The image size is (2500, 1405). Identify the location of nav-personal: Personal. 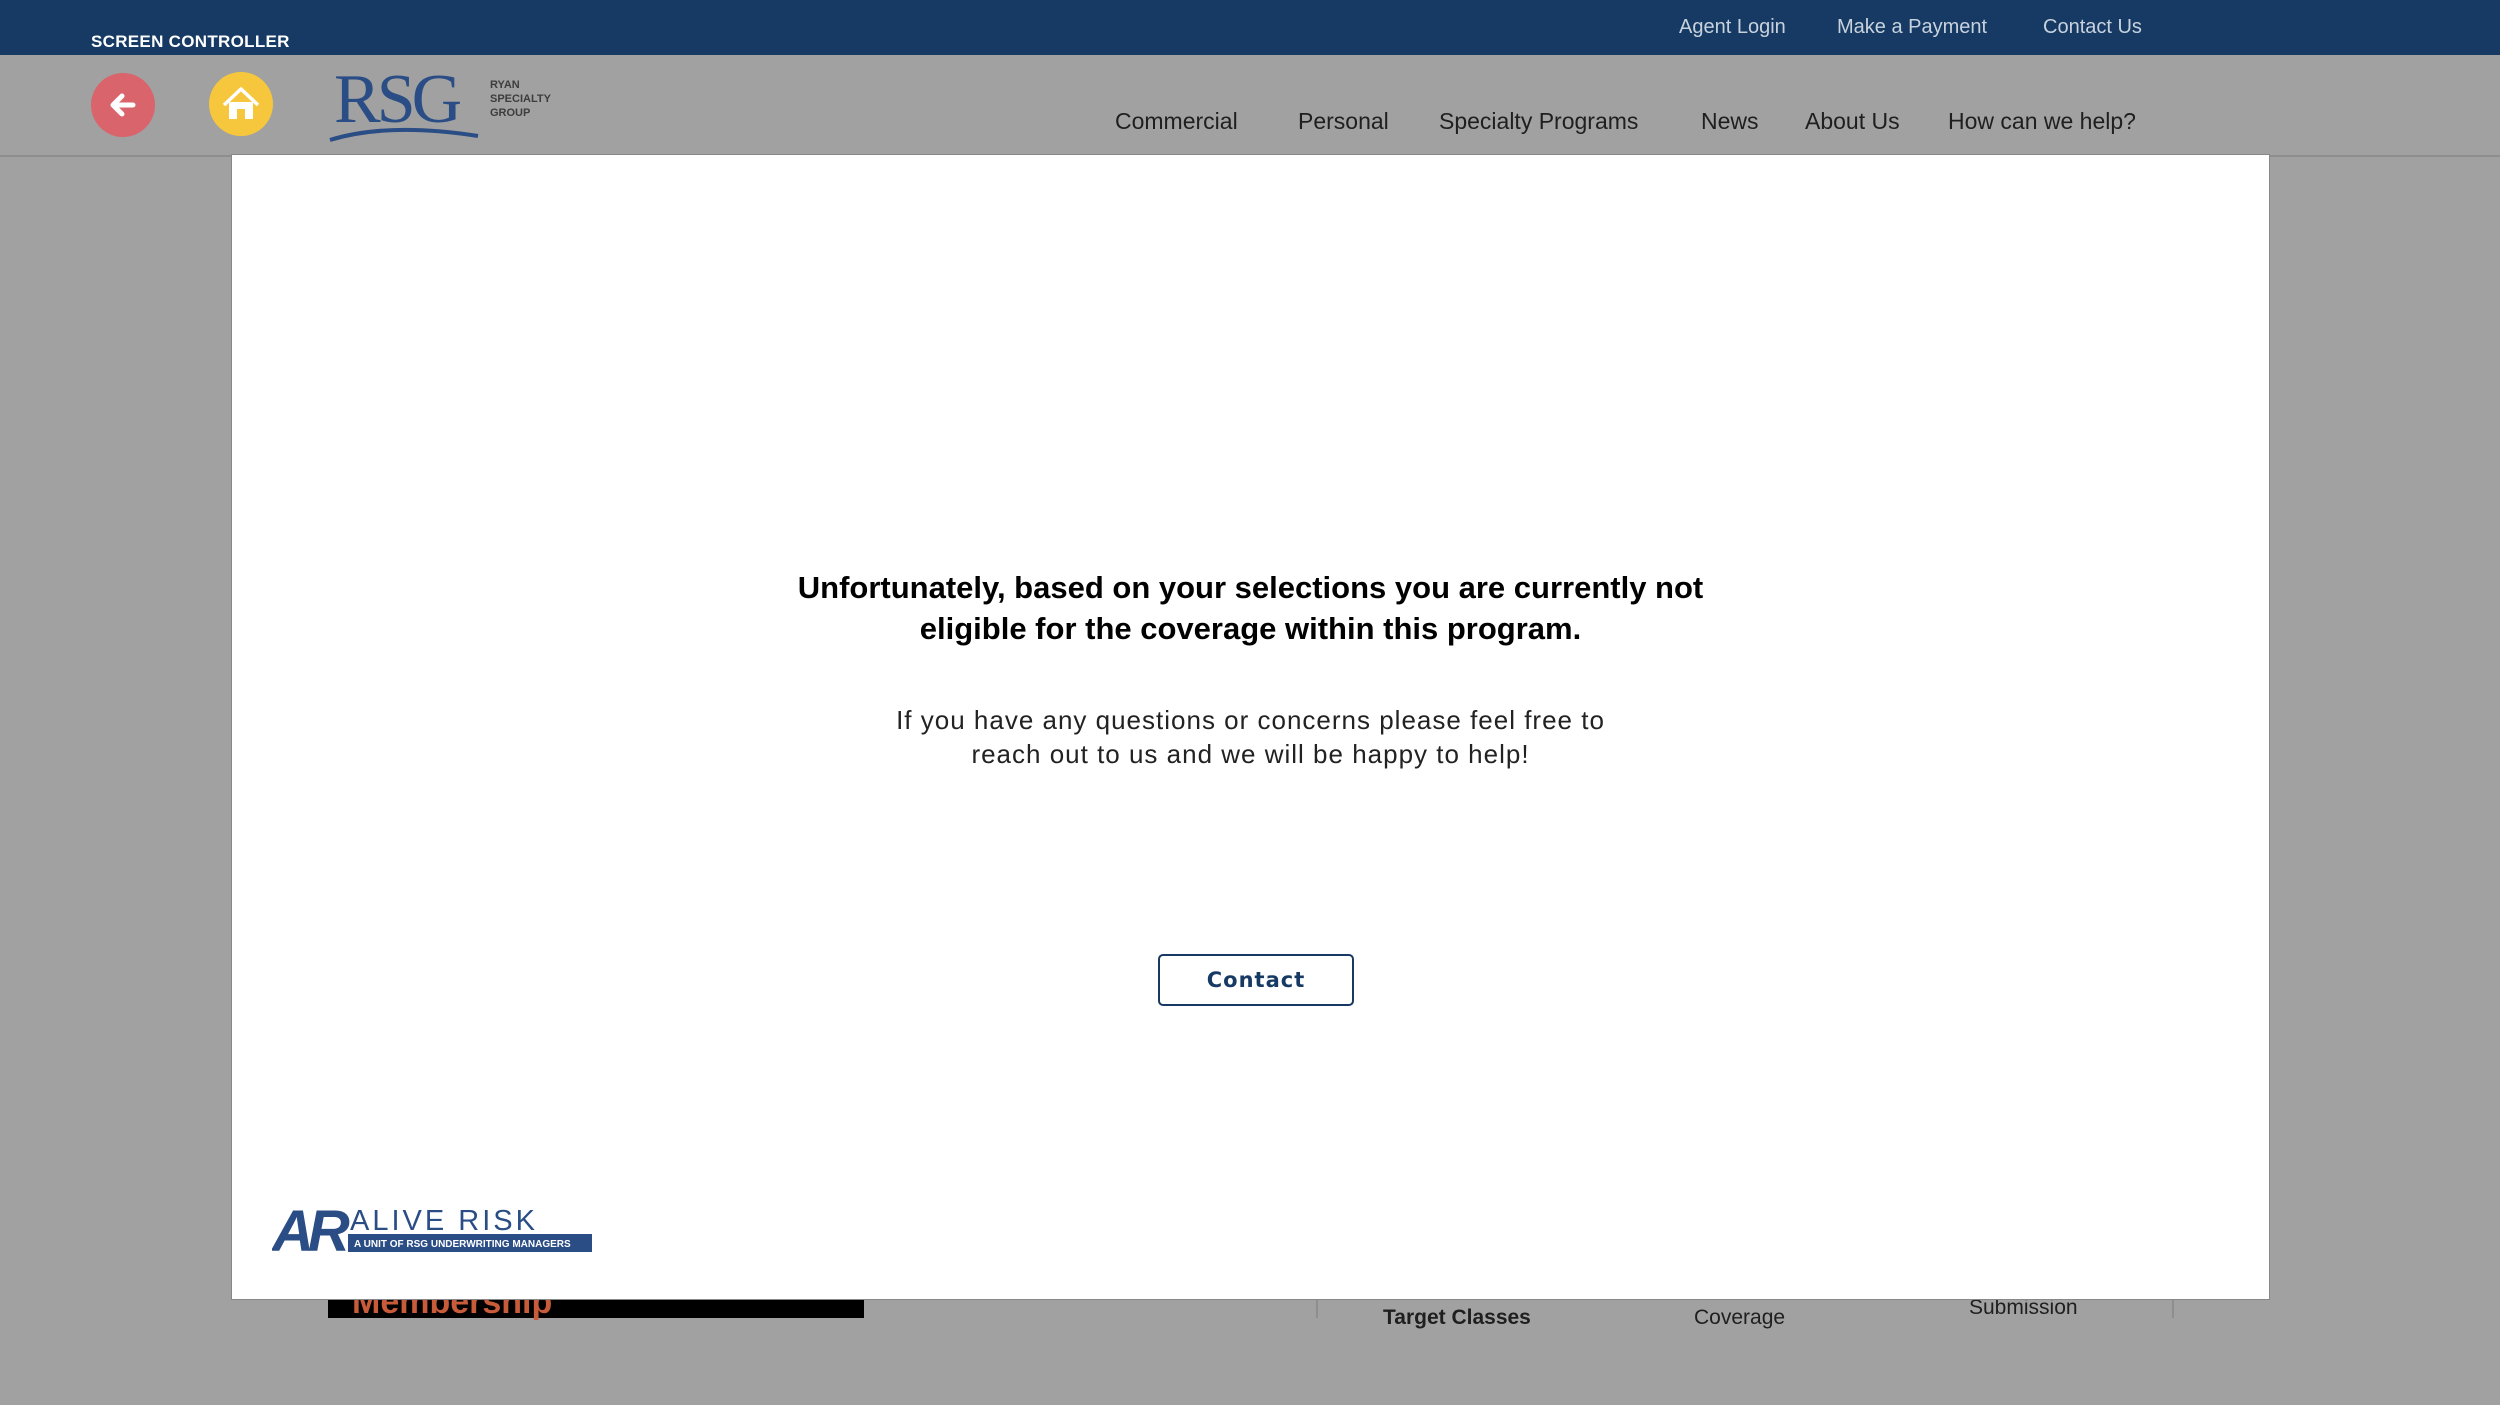
(1343, 121).